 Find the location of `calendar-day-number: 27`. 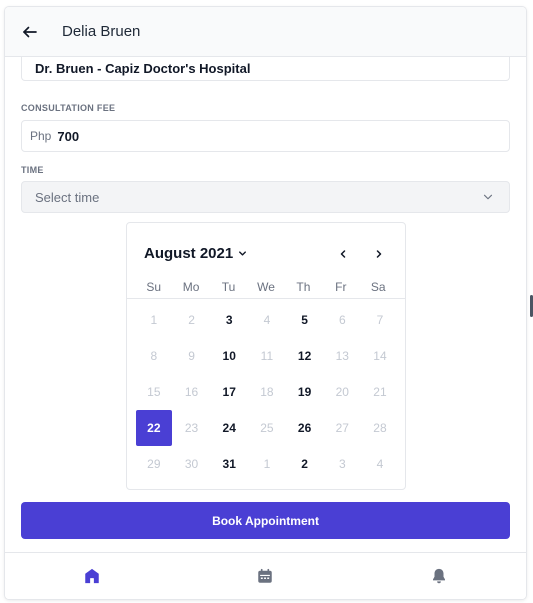

calendar-day-number: 27 is located at coordinates (342, 428).